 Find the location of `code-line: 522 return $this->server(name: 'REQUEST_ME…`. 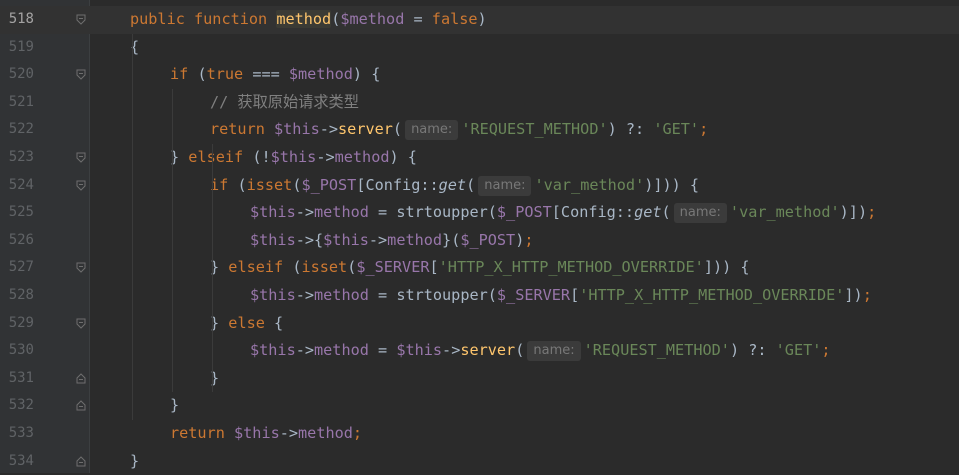

code-line: 522 return $this->server(name: 'REQUEST_ME… is located at coordinates (479, 130).